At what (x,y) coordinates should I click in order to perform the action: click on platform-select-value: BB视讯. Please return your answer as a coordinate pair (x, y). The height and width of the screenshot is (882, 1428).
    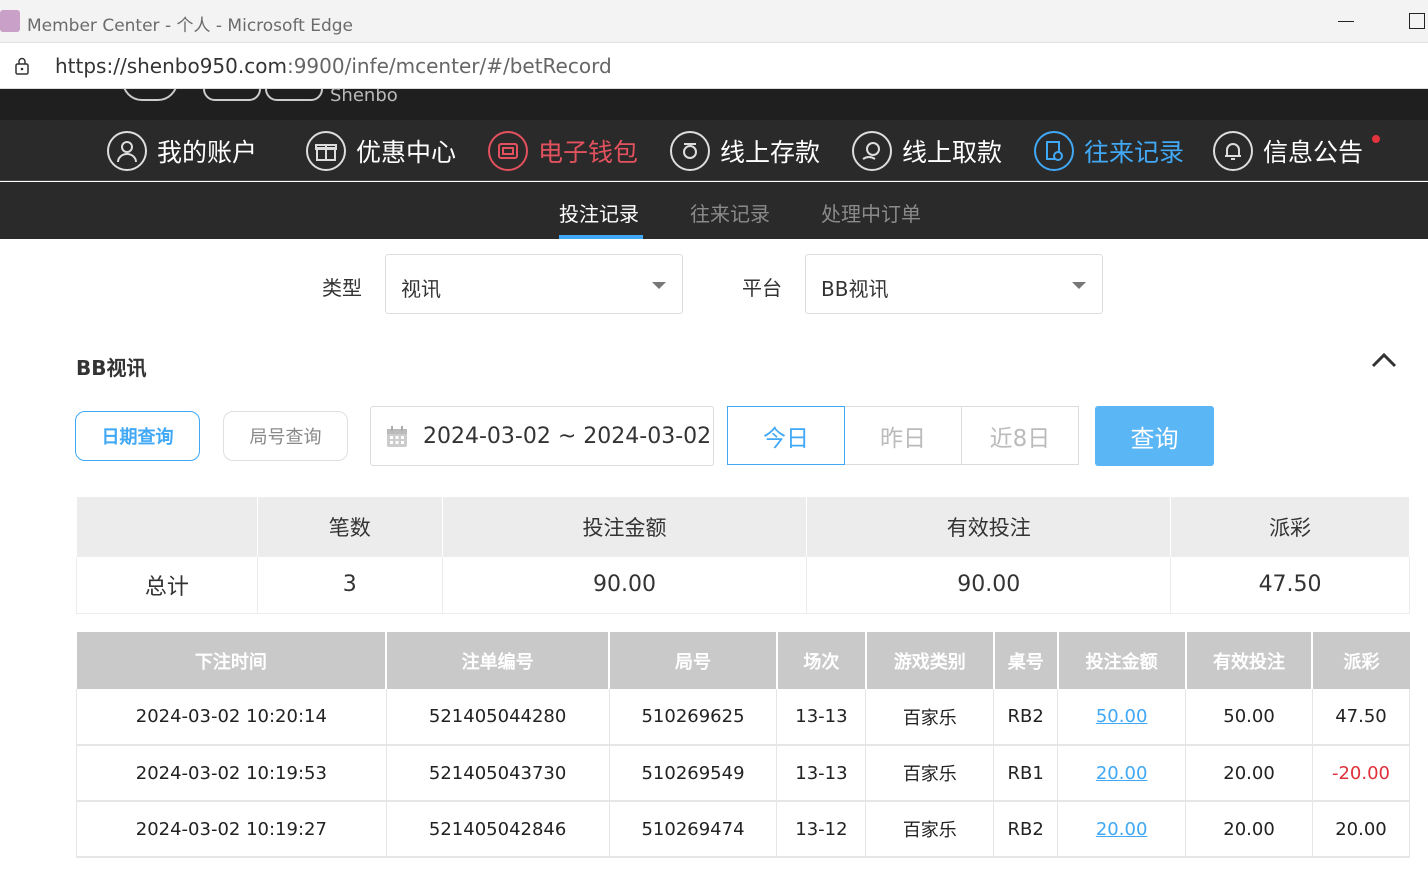
    Looking at the image, I should click on (855, 289).